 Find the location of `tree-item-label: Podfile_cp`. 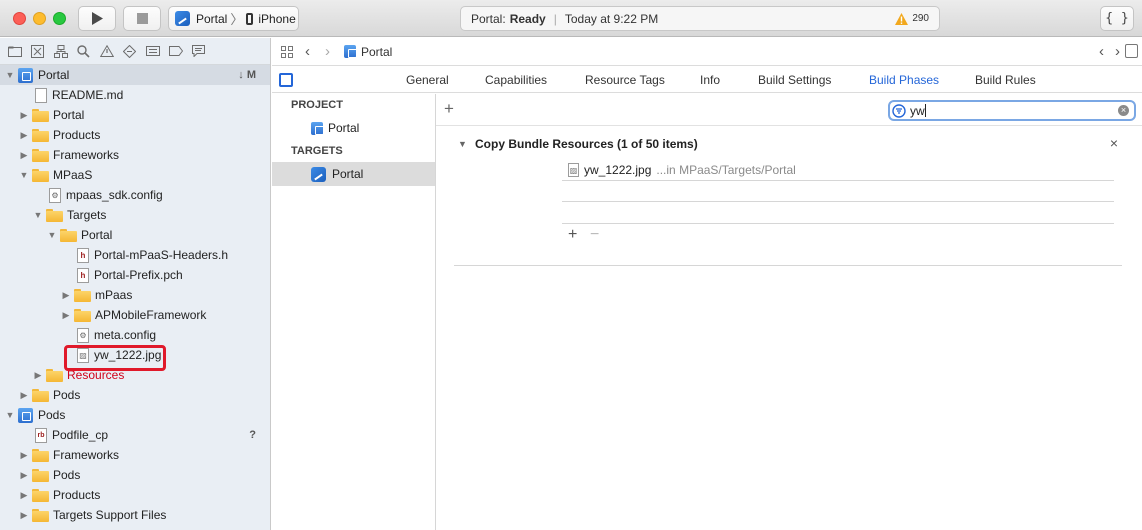

tree-item-label: Podfile_cp is located at coordinates (80, 435).